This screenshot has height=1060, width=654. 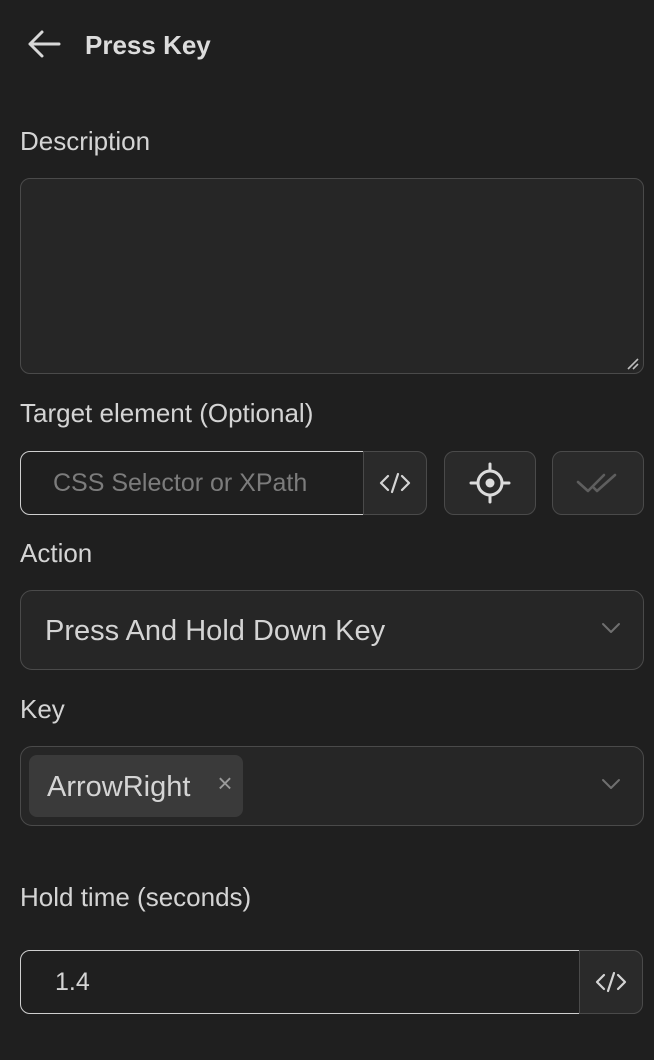 I want to click on selector-code-button, so click(x=395, y=483).